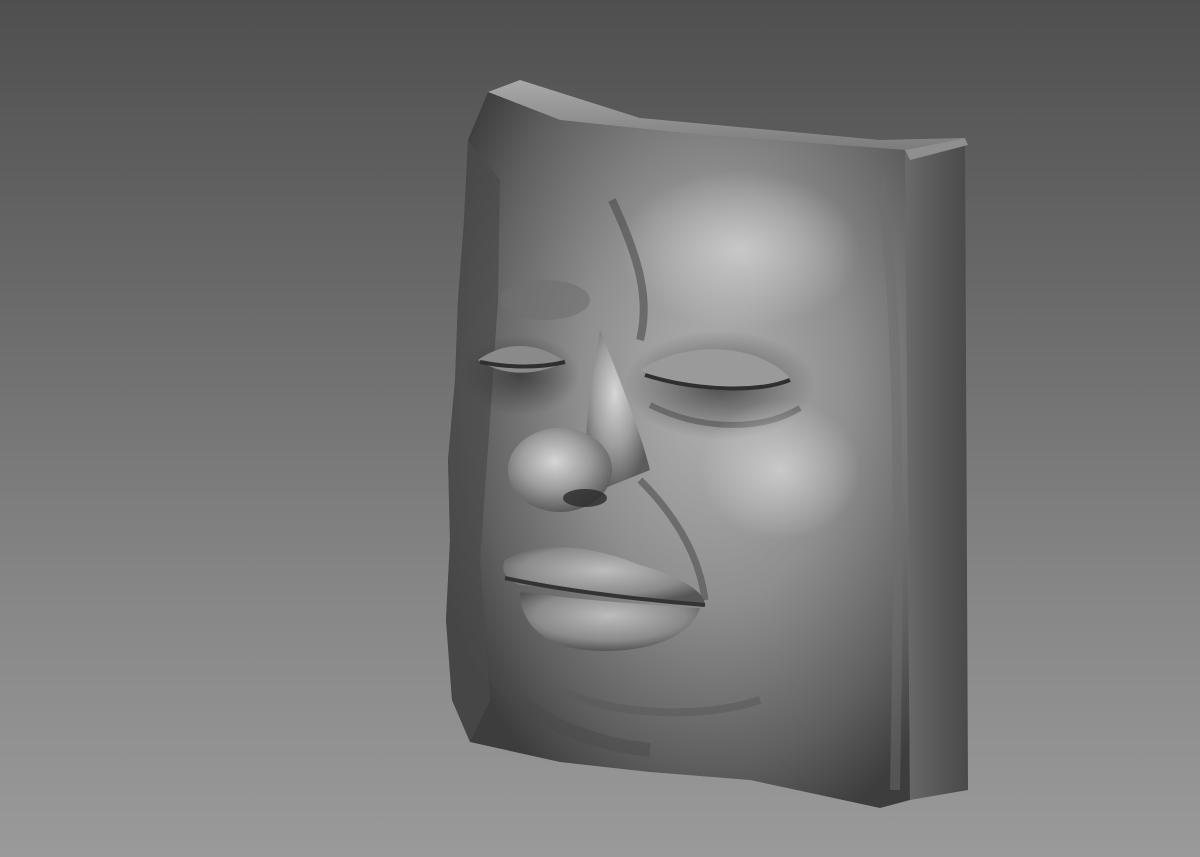 The width and height of the screenshot is (1200, 857). Describe the element at coordinates (780, 470) in the screenshot. I see `cheek-highlight` at that location.